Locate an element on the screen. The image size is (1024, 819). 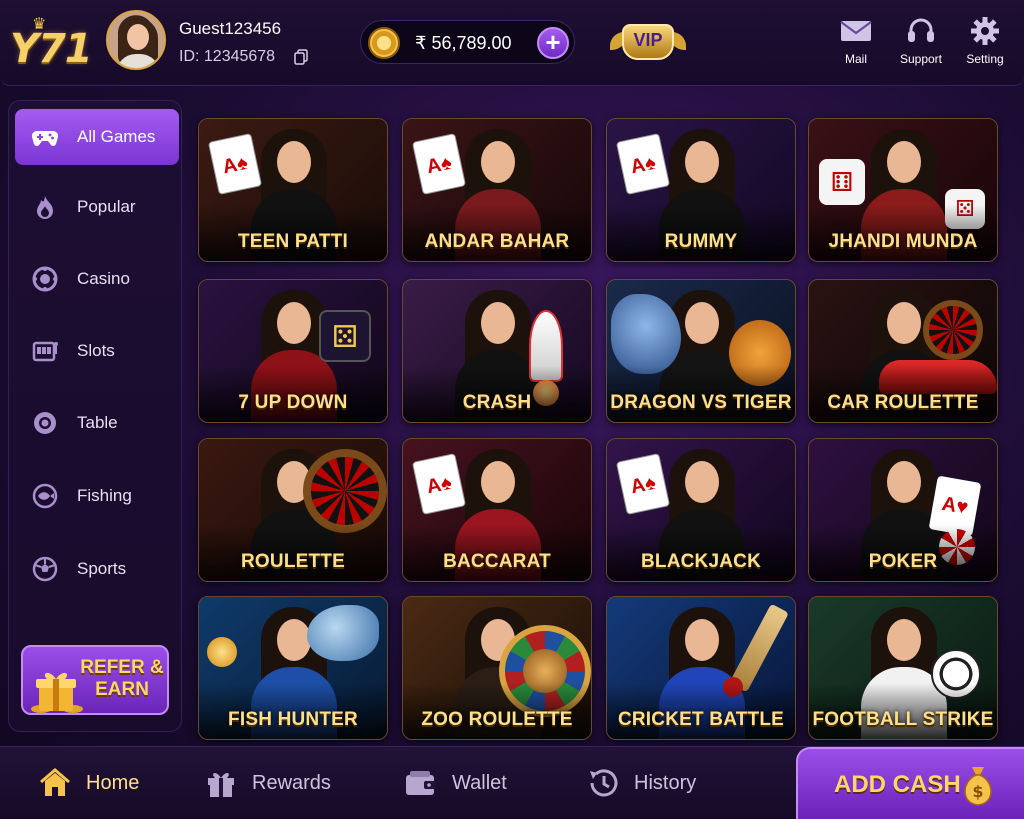
sidebar-item-sports: Sports is located at coordinates (97, 569).